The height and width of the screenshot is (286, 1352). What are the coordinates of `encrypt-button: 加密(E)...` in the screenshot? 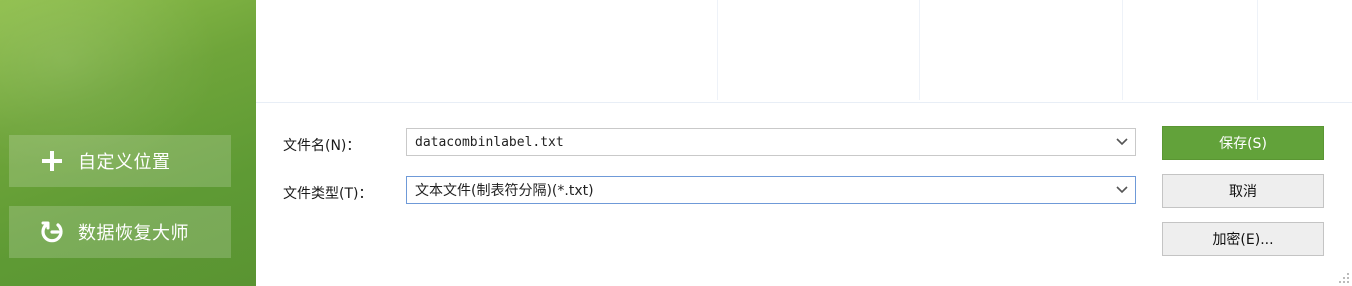 It's located at (1243, 239).